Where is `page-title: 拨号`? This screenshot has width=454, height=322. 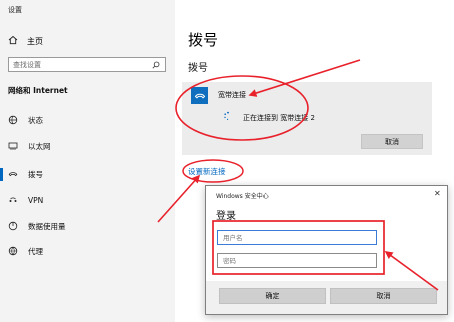 page-title: 拨号 is located at coordinates (203, 40).